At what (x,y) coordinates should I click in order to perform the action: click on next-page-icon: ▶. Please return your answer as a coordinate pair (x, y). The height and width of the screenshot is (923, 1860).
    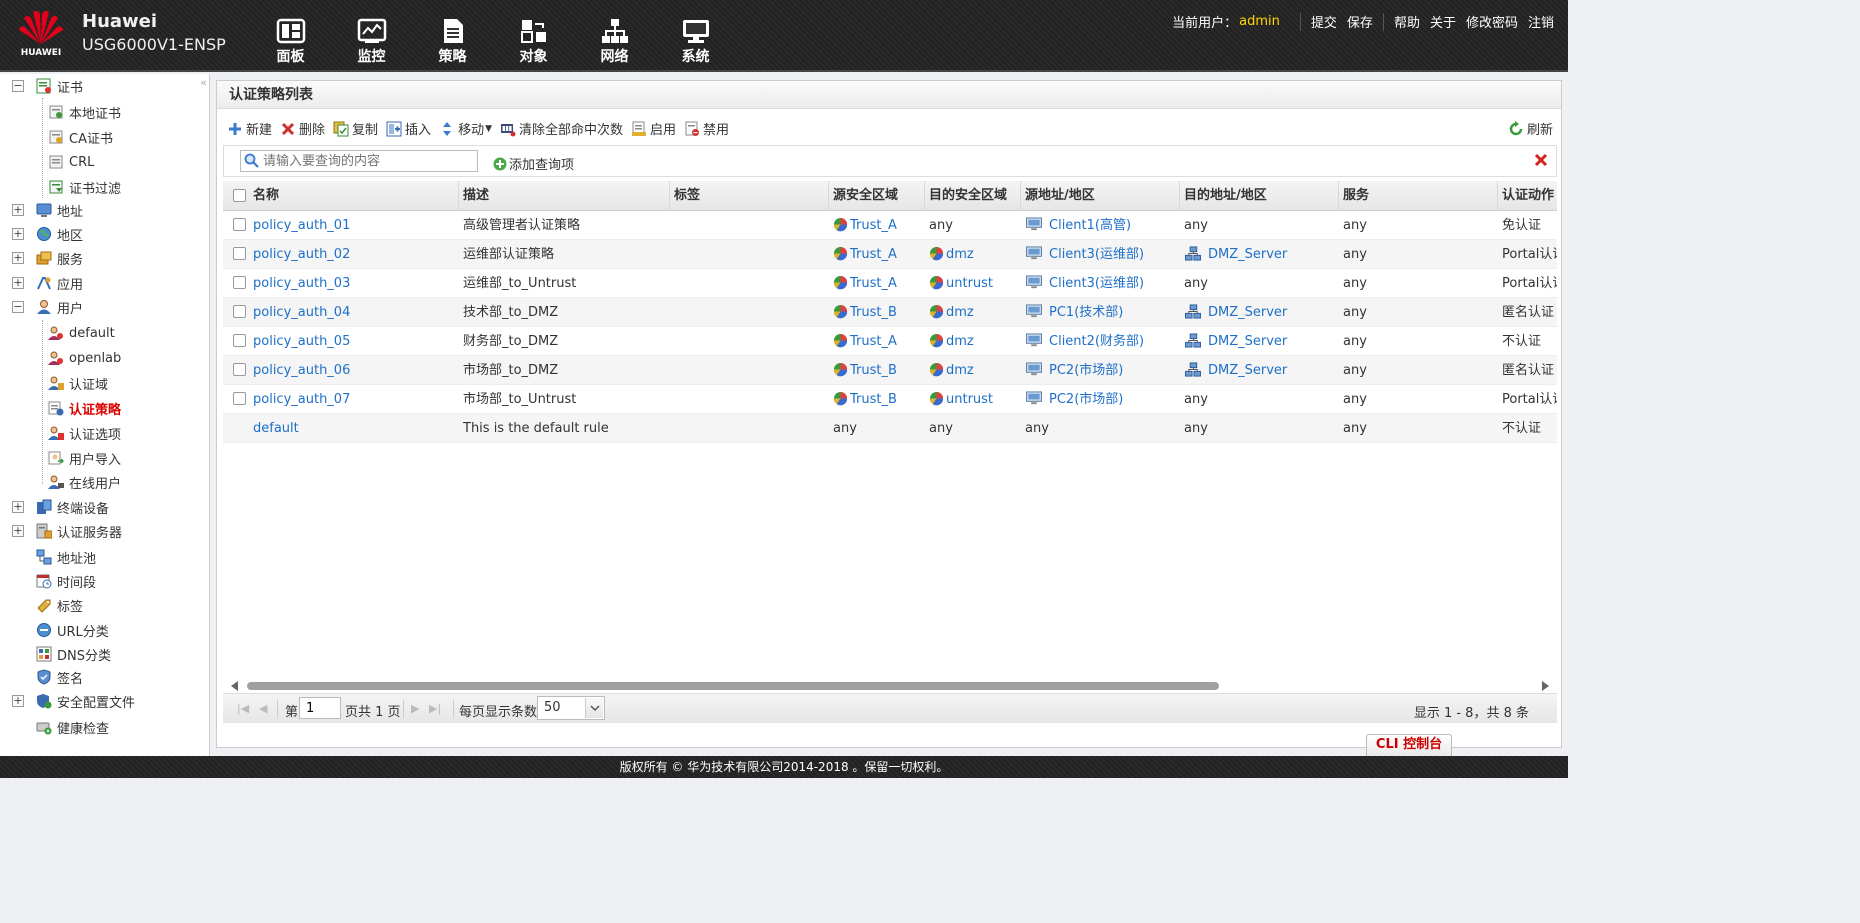
    Looking at the image, I should click on (415, 708).